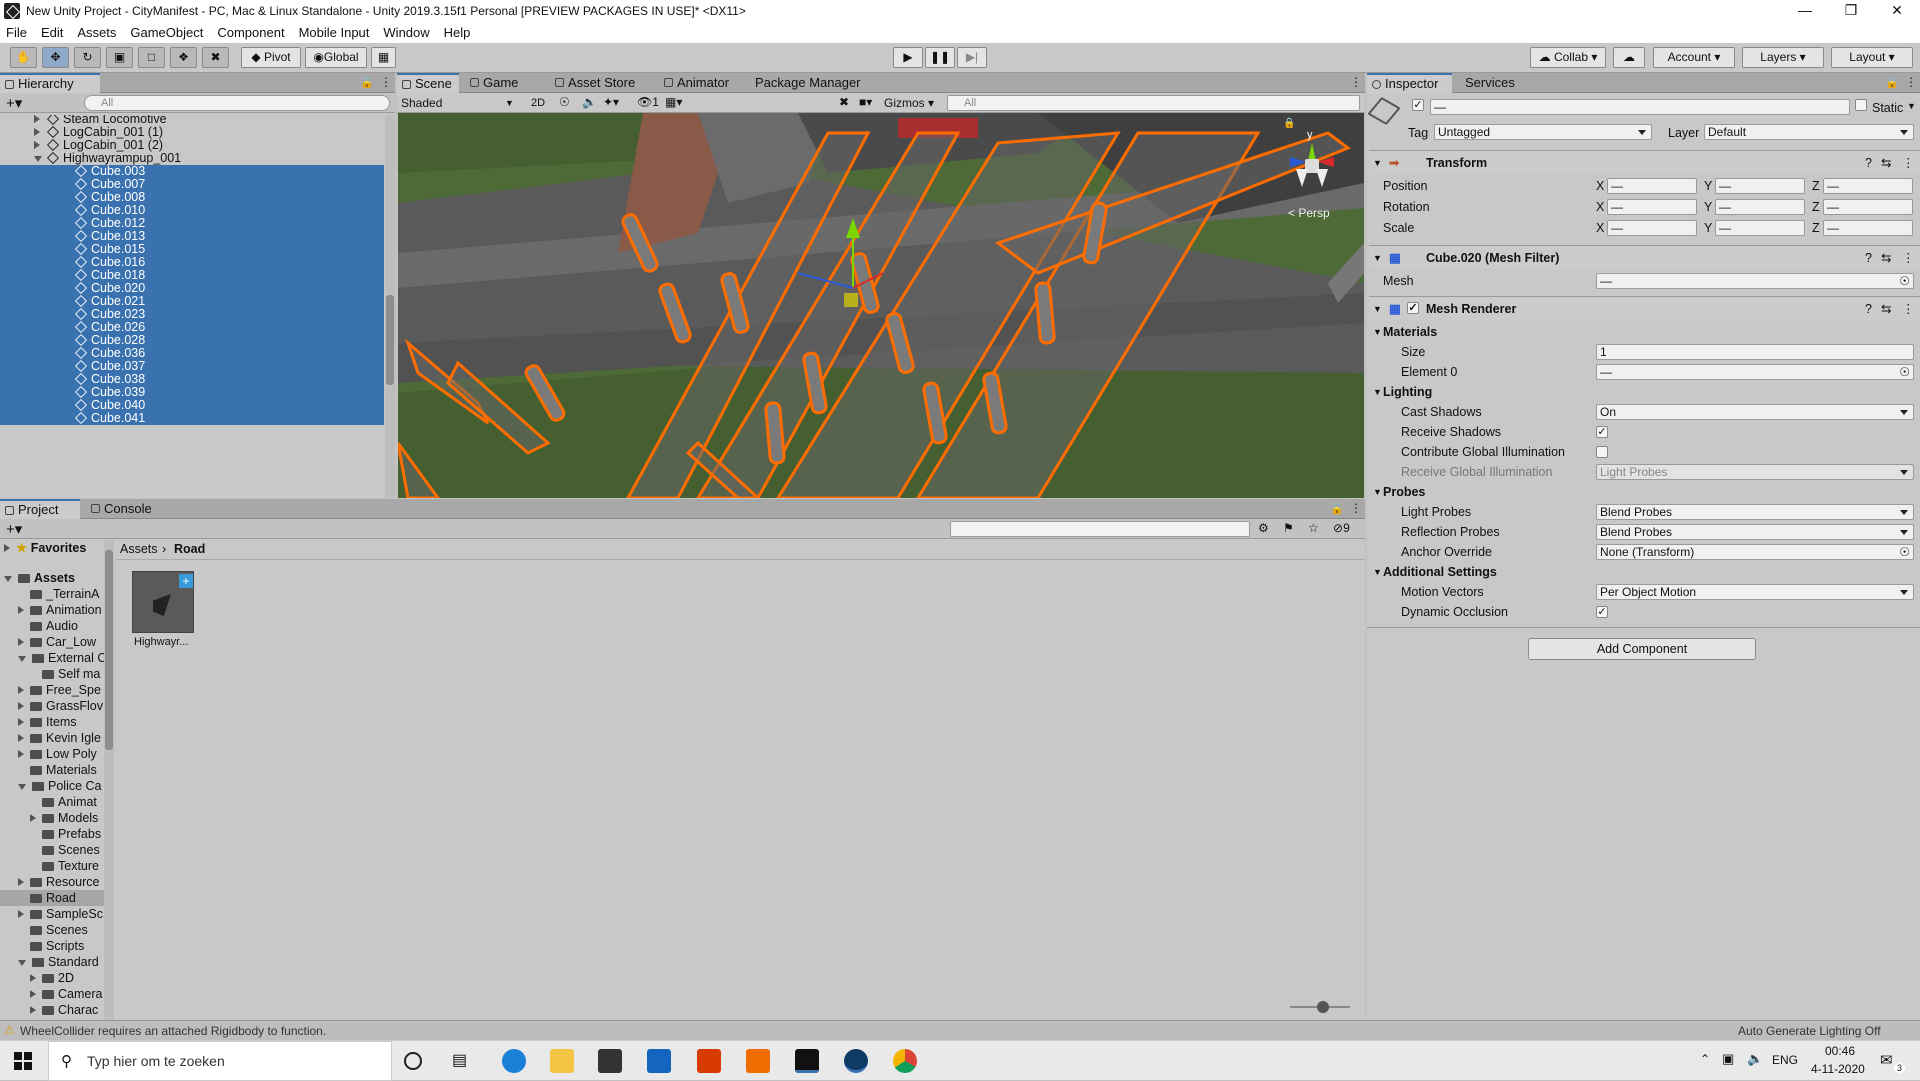 This screenshot has width=1920, height=1081. I want to click on menu-gameobject: GameObject, so click(166, 32).